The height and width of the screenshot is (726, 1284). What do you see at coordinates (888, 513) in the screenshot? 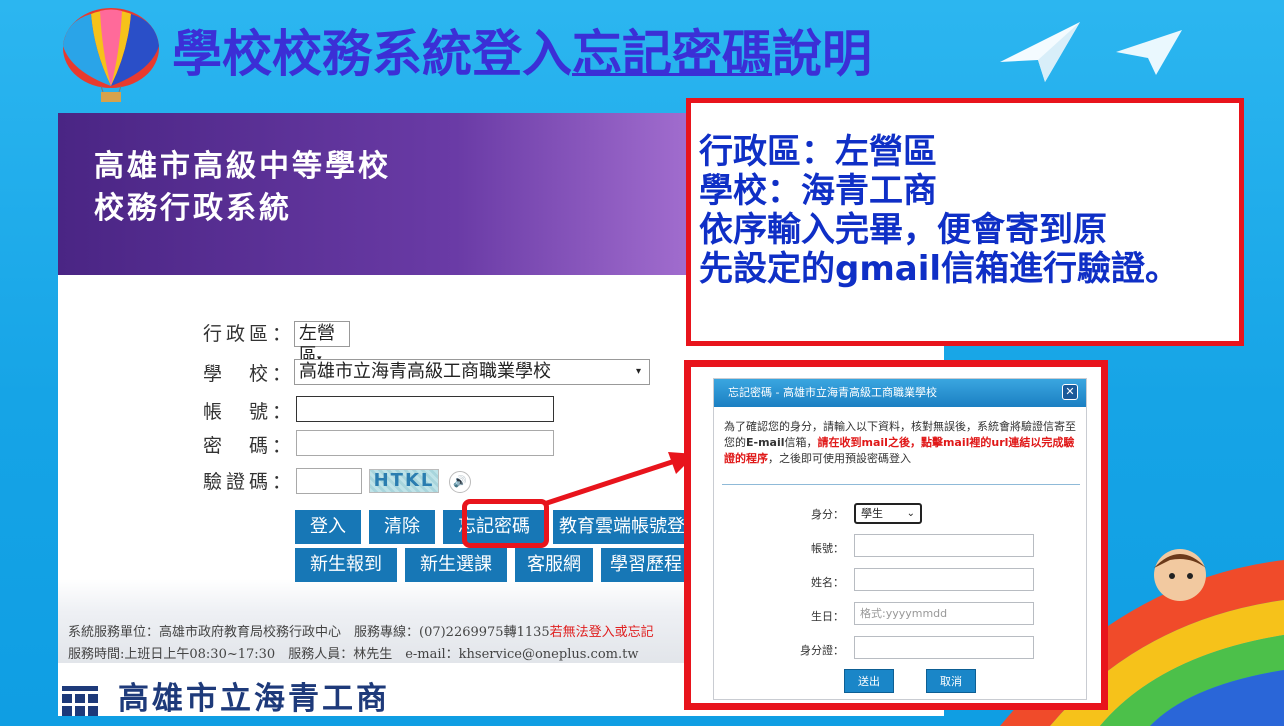
I see `identity-select: 學生 ⌄` at bounding box center [888, 513].